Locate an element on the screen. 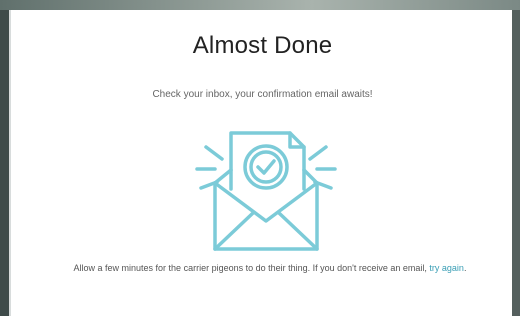 This screenshot has width=520, height=316. retry-note-end: . is located at coordinates (465, 268).